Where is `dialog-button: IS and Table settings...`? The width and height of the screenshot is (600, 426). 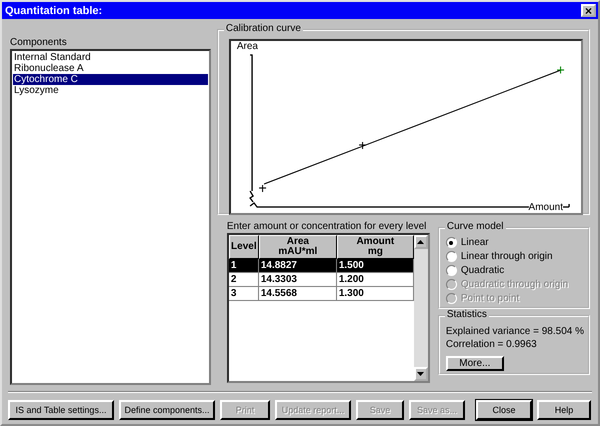 dialog-button: IS and Table settings... is located at coordinates (61, 410).